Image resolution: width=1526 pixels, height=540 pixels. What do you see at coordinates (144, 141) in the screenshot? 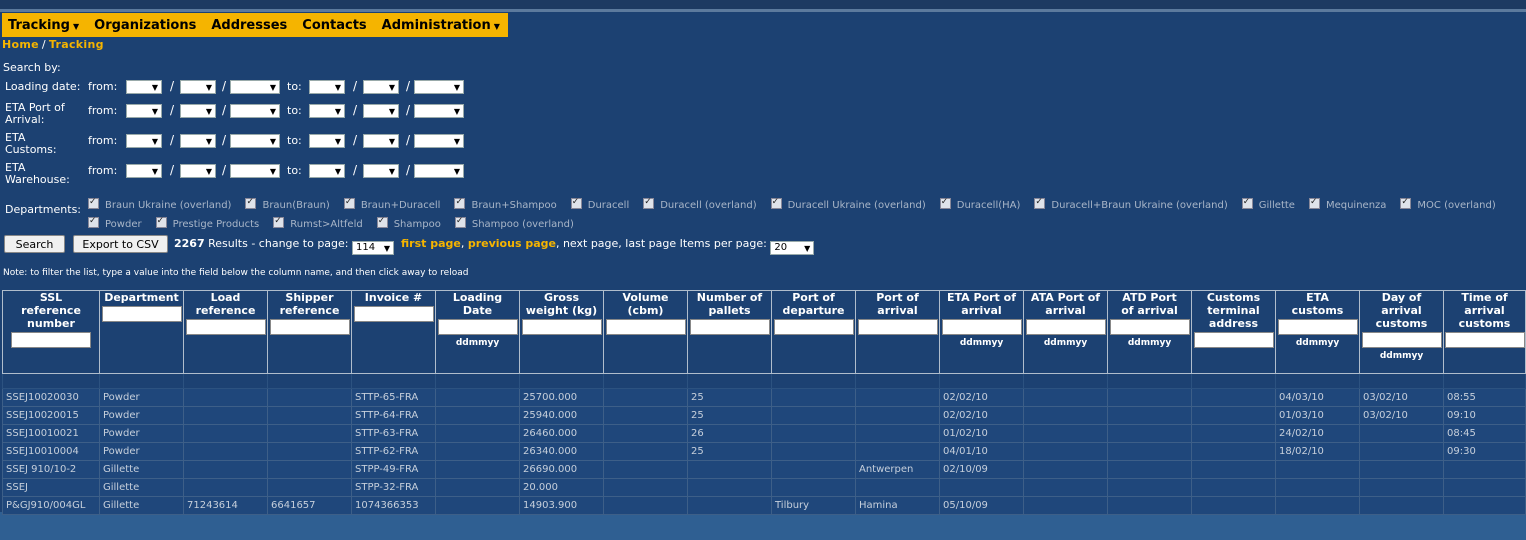
I see `eta-customs-from-day-select` at bounding box center [144, 141].